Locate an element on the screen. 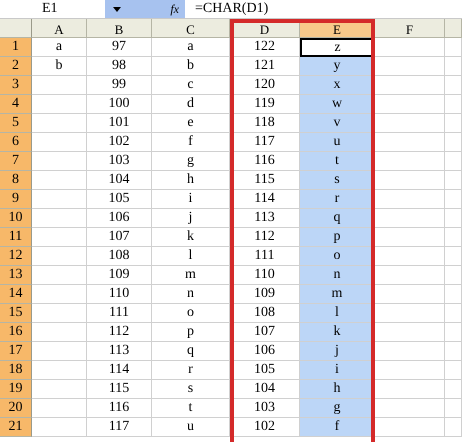  table-cell: r is located at coordinates (191, 370).